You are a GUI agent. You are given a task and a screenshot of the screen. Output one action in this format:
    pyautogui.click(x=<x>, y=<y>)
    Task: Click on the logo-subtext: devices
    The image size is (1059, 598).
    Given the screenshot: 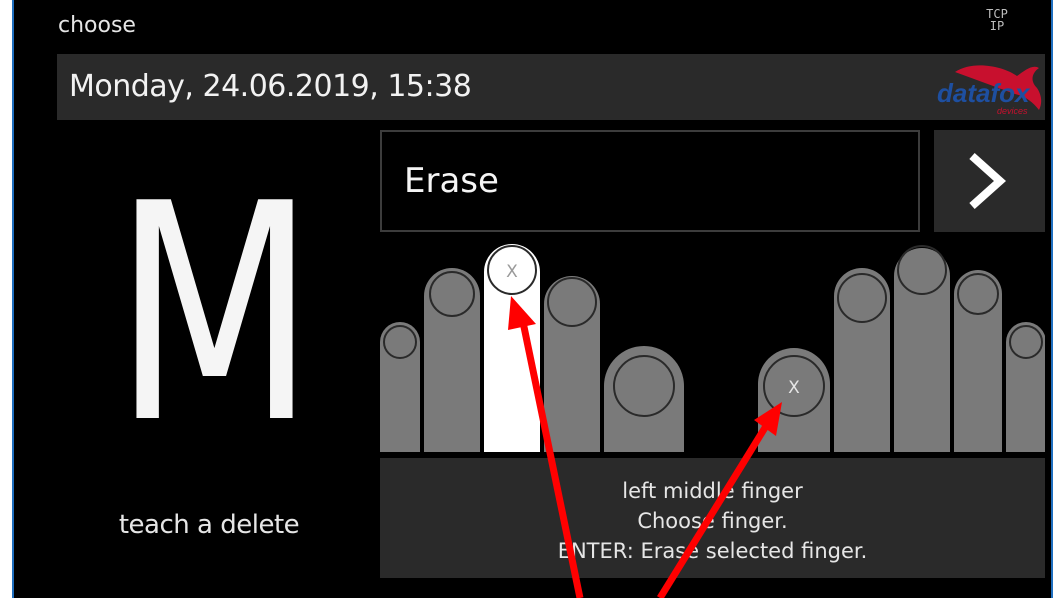 What is the action you would take?
    pyautogui.click(x=1012, y=111)
    